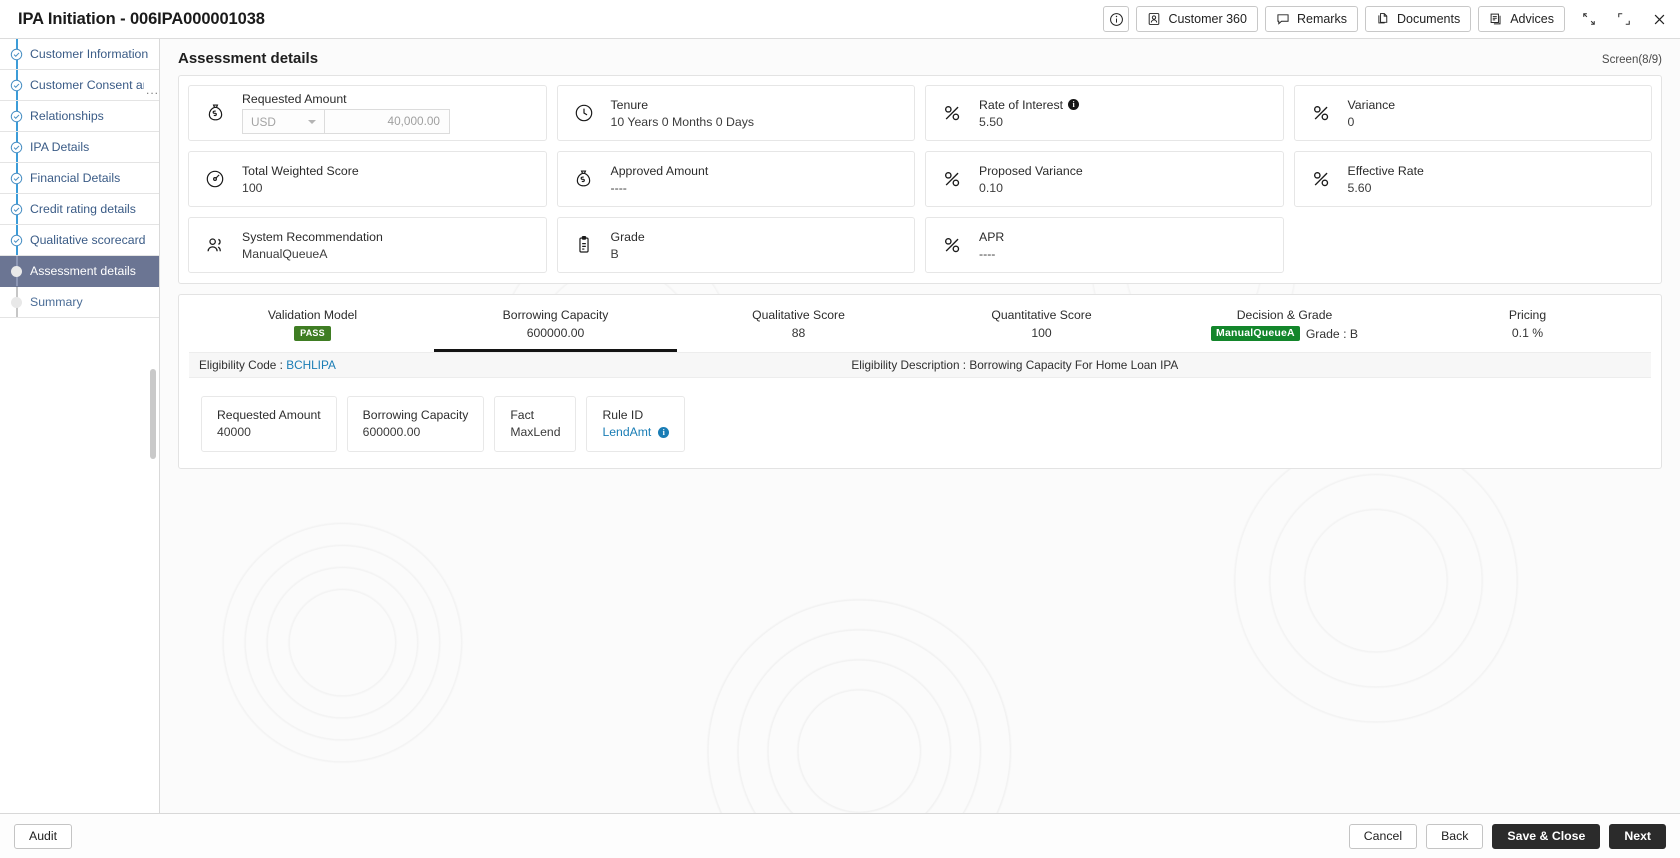 The image size is (1680, 858). What do you see at coordinates (1637, 836) in the screenshot?
I see `next-button: Next` at bounding box center [1637, 836].